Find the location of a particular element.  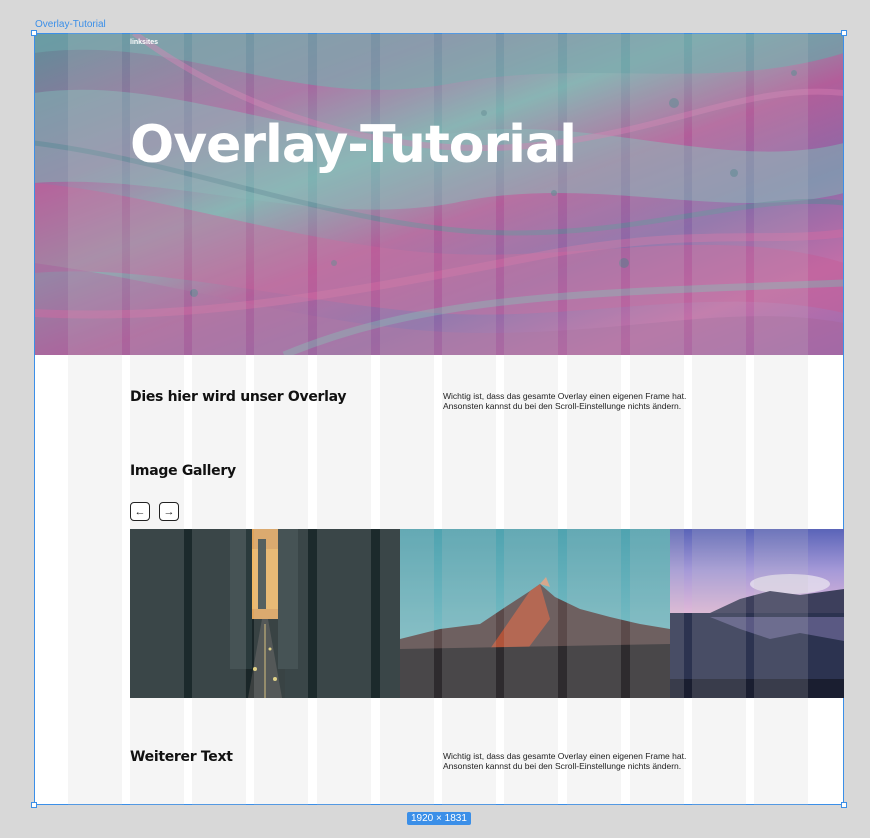

brand-logo-text: linksites is located at coordinates (144, 42).